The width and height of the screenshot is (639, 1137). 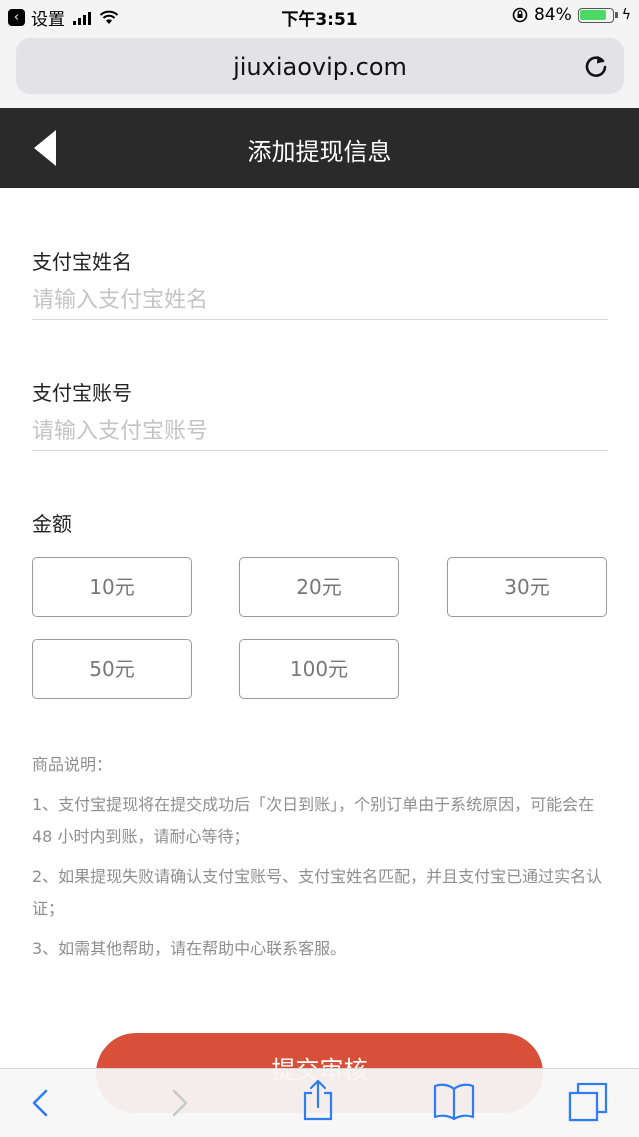 What do you see at coordinates (180, 1103) in the screenshot?
I see `browser-forward-icon` at bounding box center [180, 1103].